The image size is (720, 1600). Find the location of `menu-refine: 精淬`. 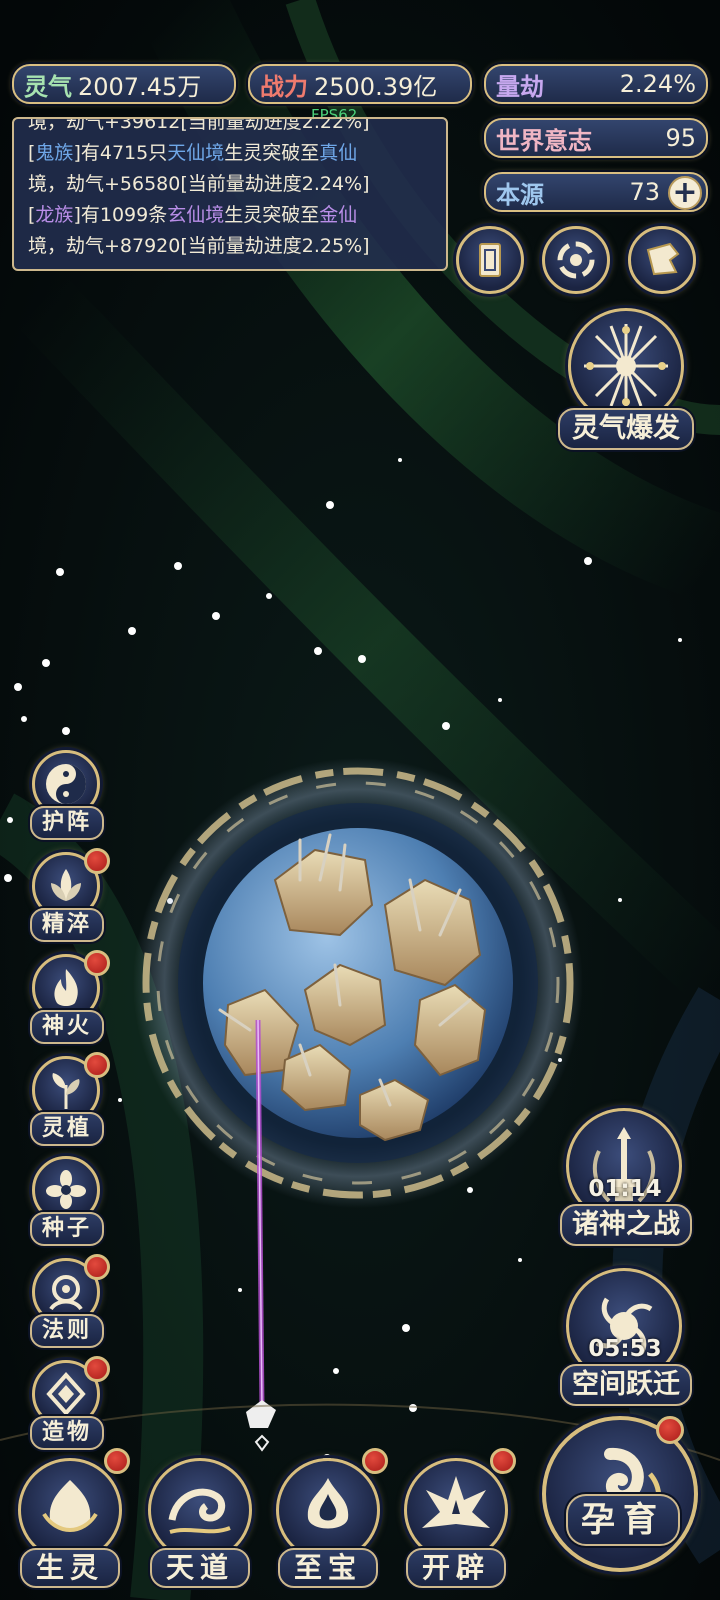

menu-refine: 精淬 is located at coordinates (68, 896).